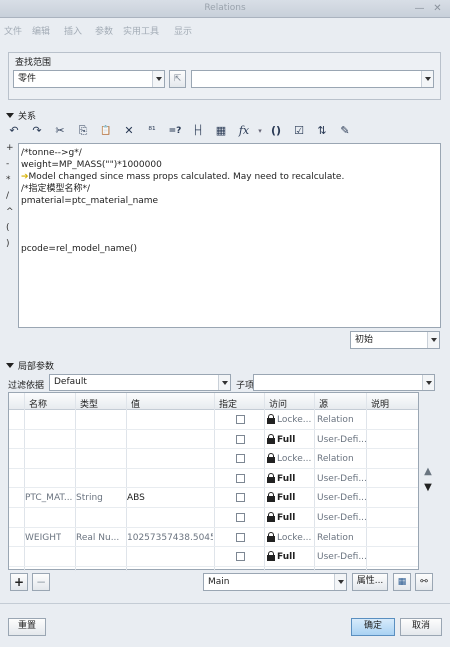 Image resolution: width=450 pixels, height=647 pixels. What do you see at coordinates (421, 627) in the screenshot?
I see `cancel-button: 取消` at bounding box center [421, 627].